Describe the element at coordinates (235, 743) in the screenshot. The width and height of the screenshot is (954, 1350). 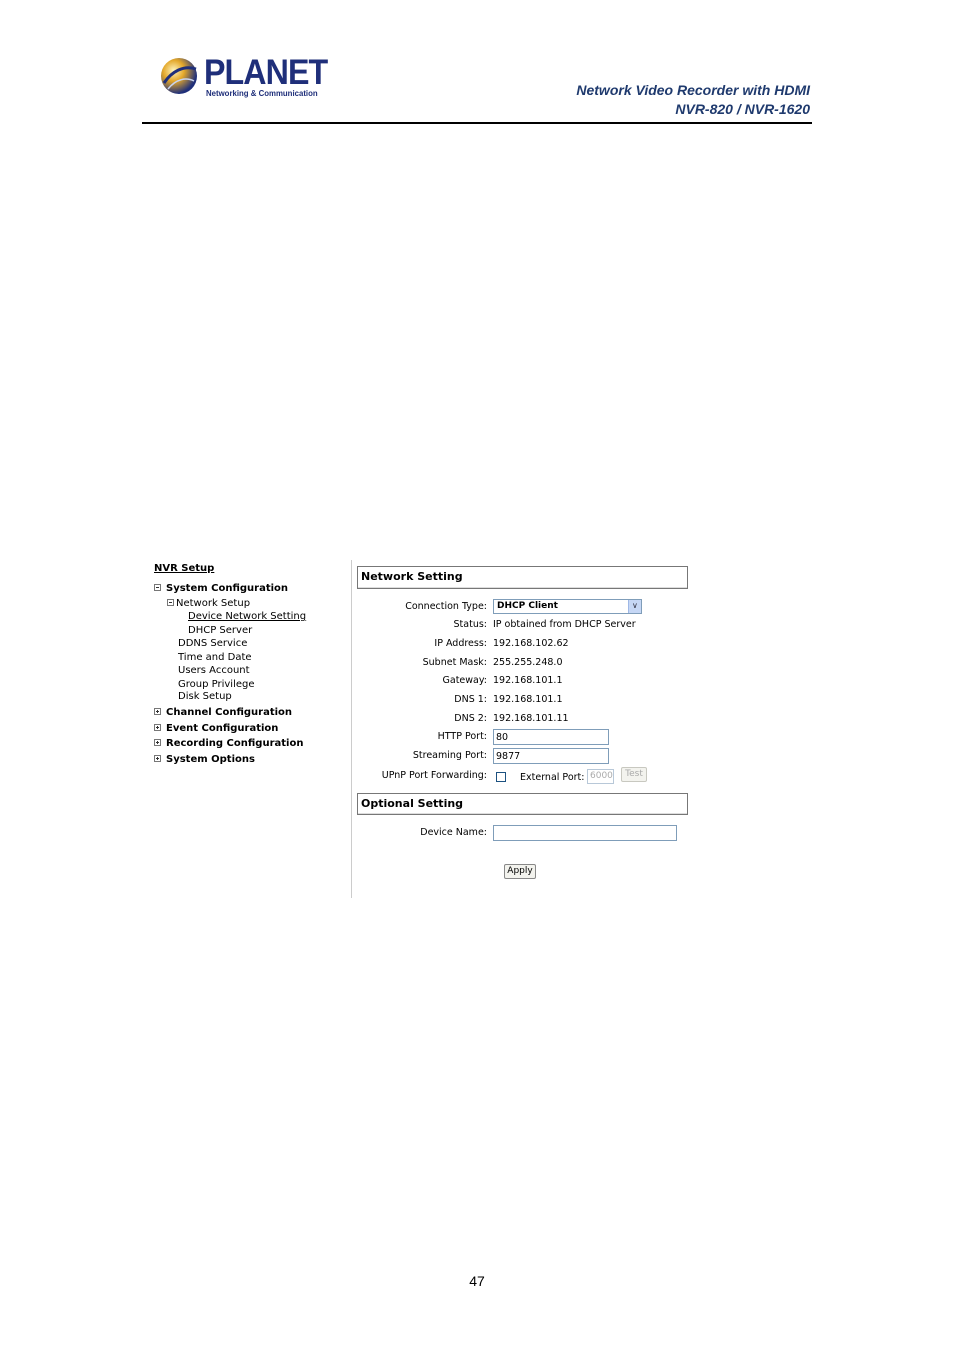
I see `sidebar-group-label: Recording Configuration` at that location.